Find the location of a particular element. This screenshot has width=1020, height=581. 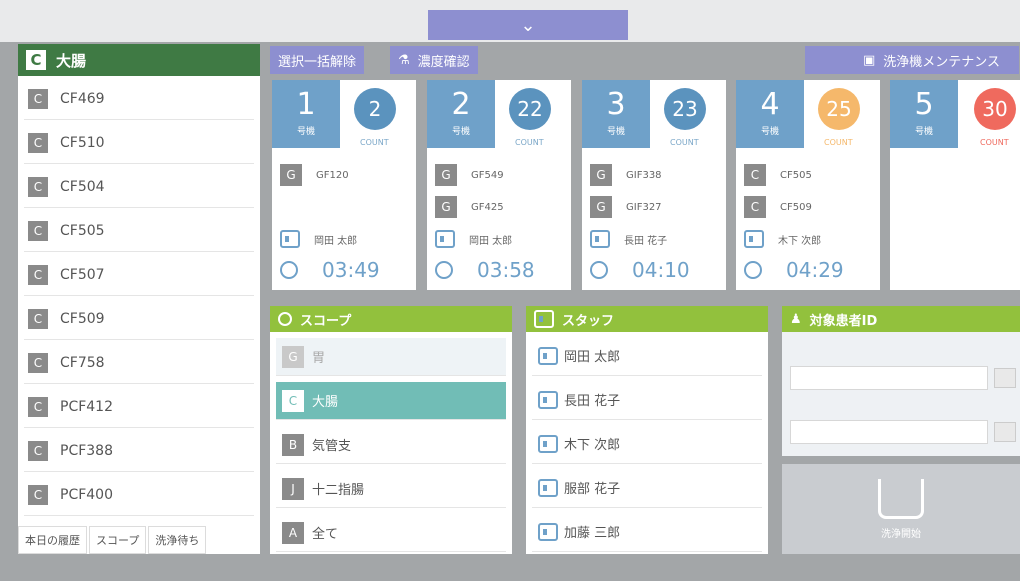

list-item: C CF510 is located at coordinates (139, 143).